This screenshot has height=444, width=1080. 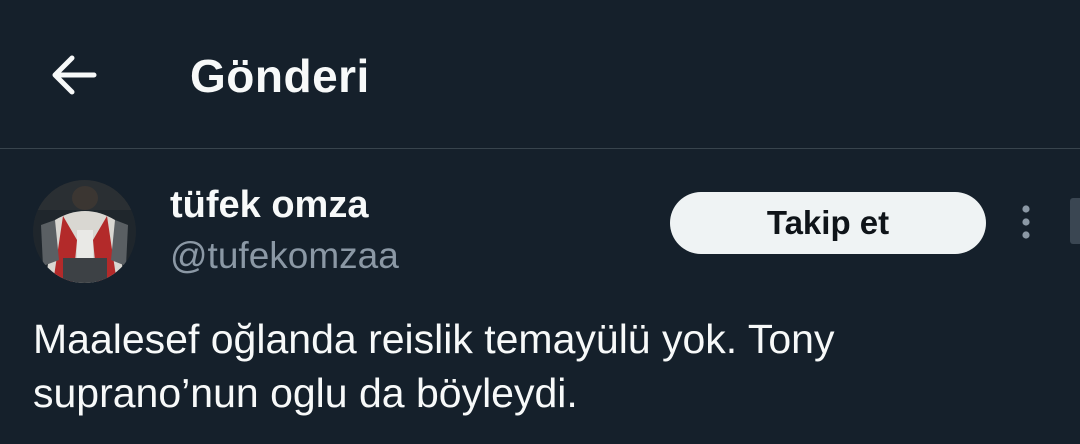 I want to click on profile-photo, so click(x=84, y=231).